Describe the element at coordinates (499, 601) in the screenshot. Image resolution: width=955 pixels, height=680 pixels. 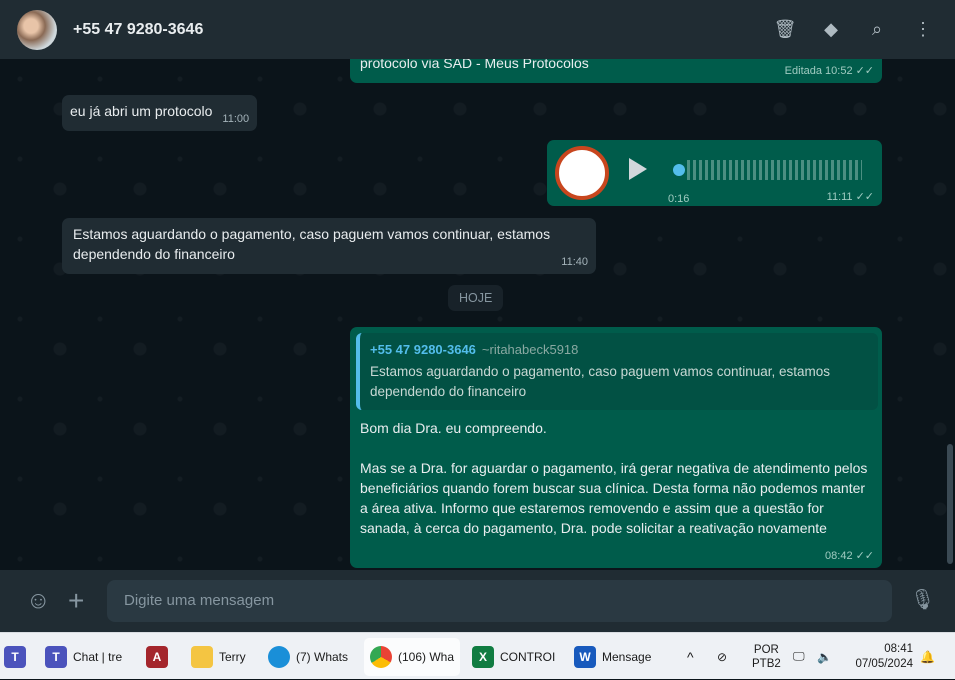
I see `message-input: Digite uma mensagem` at that location.